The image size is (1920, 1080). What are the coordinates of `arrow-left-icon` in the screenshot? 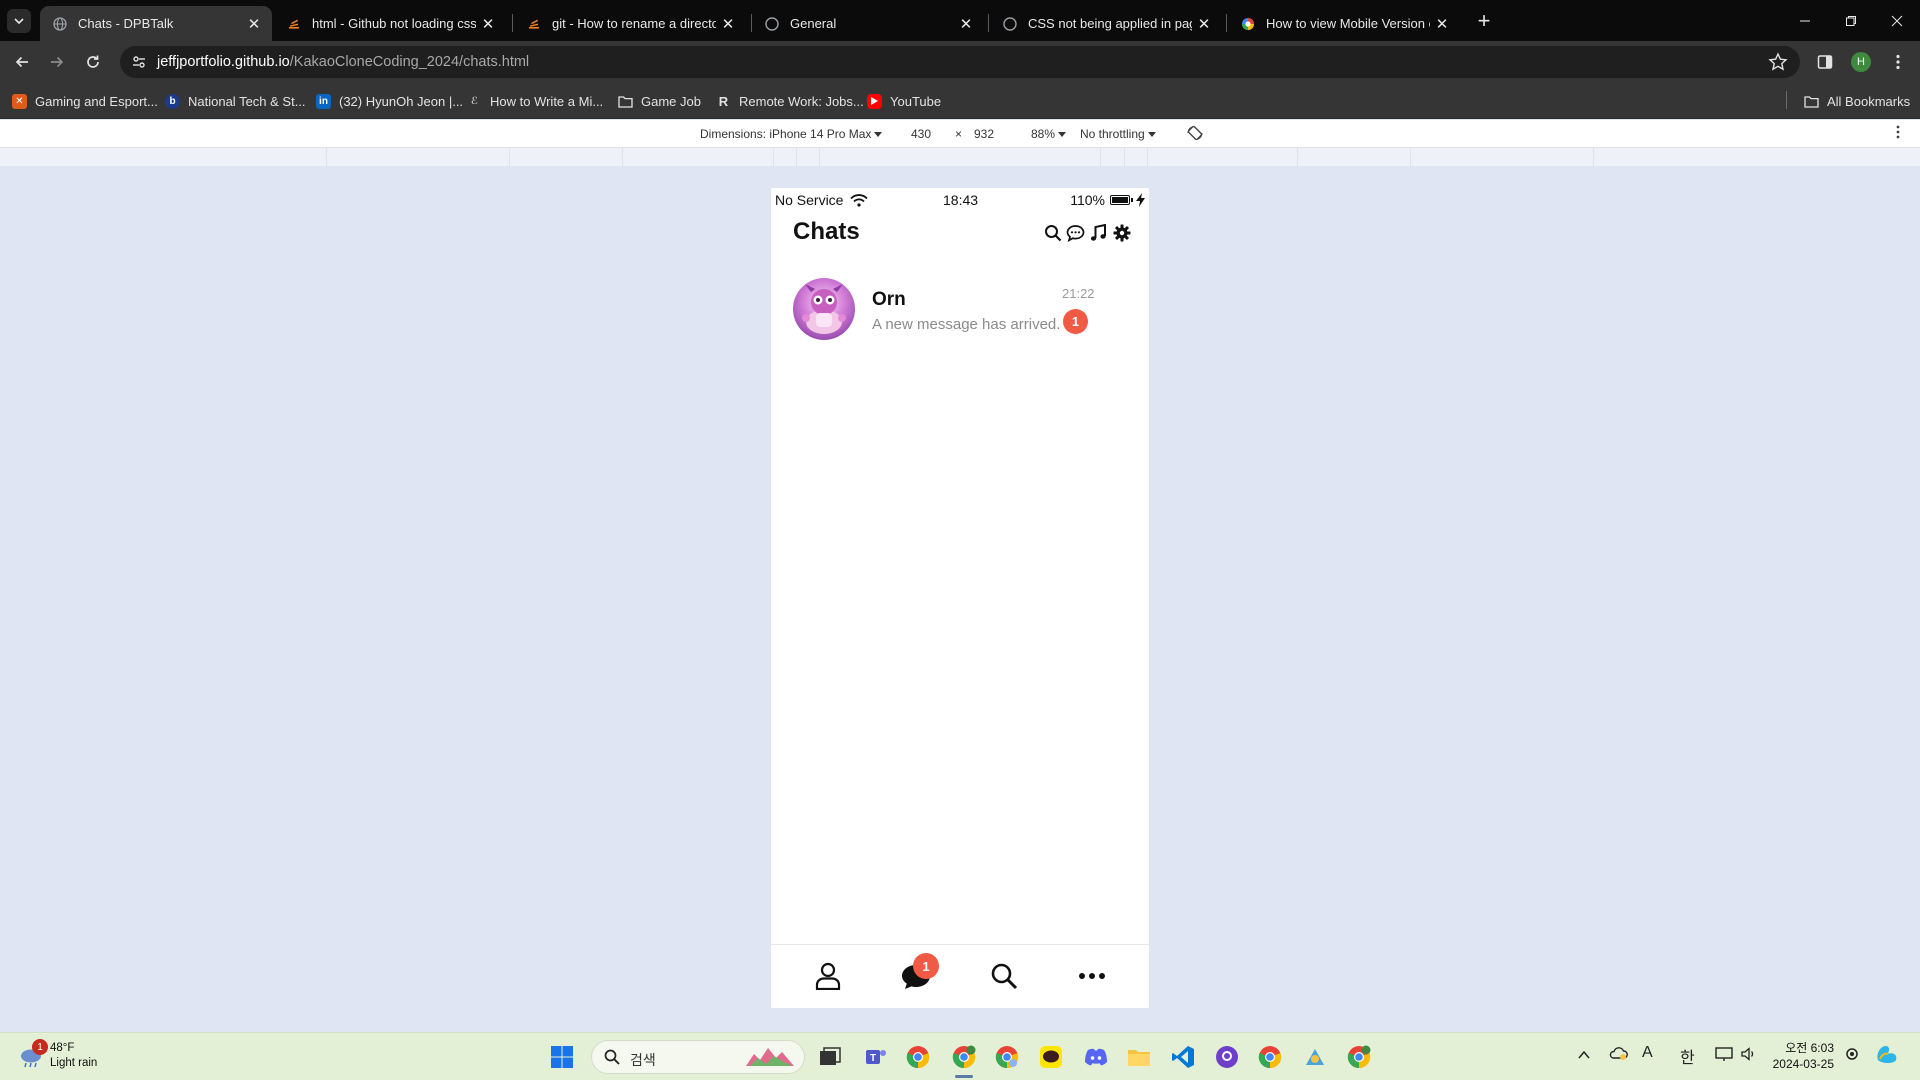 It's located at (21, 62).